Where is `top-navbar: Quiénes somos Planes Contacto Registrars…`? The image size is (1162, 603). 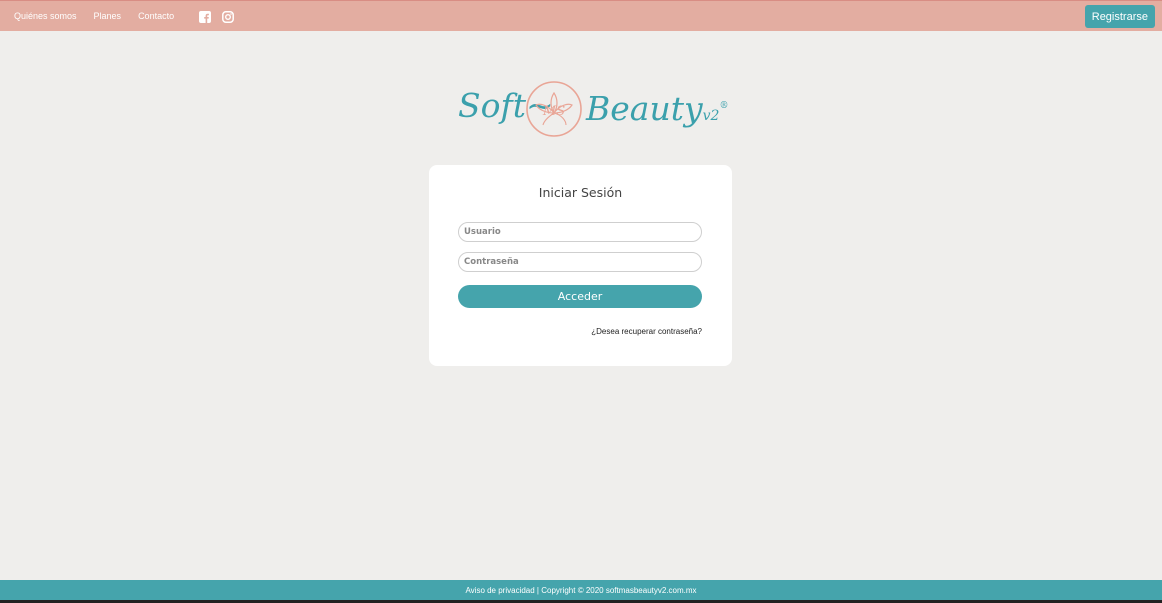 top-navbar: Quiénes somos Planes Contacto Registrars… is located at coordinates (581, 15).